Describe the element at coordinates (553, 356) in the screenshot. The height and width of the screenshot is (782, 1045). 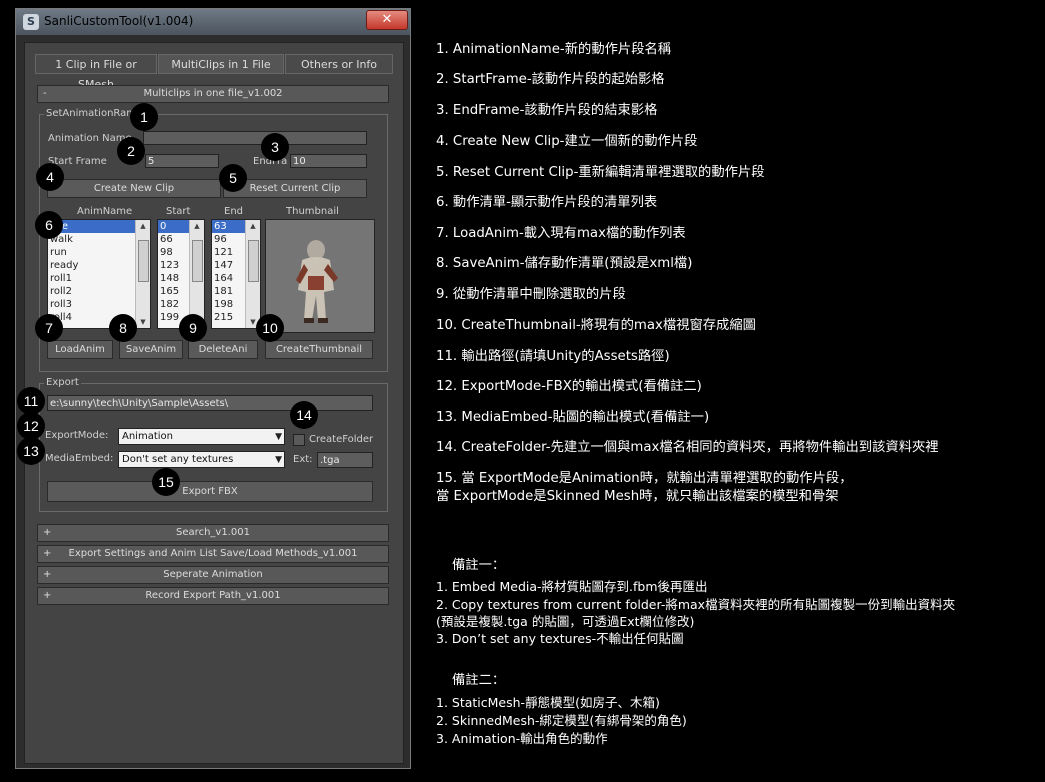
I see `note-11: 11. 輸出路徑(請填Unity的Assets路徑)` at that location.